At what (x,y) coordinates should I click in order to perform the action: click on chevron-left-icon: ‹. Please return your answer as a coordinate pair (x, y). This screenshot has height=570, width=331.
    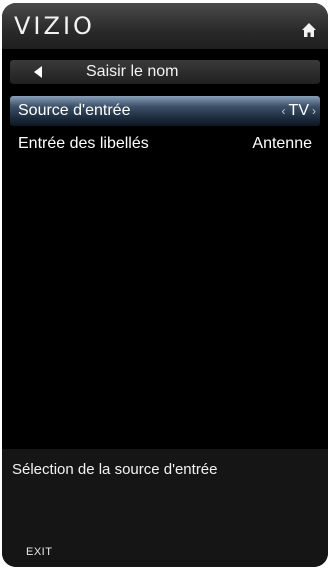
    Looking at the image, I should click on (284, 111).